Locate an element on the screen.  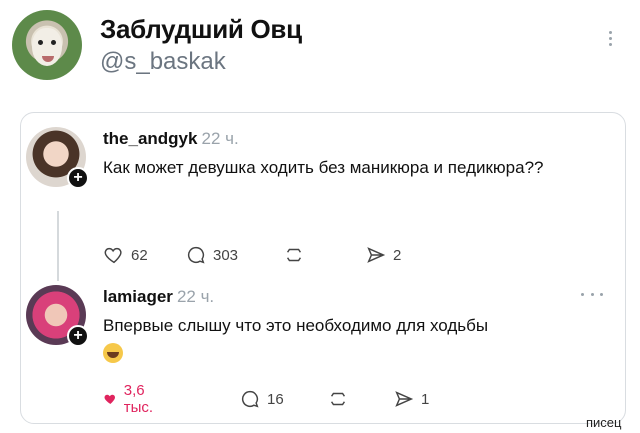
like-button: 3,6 тыс. is located at coordinates (131, 399).